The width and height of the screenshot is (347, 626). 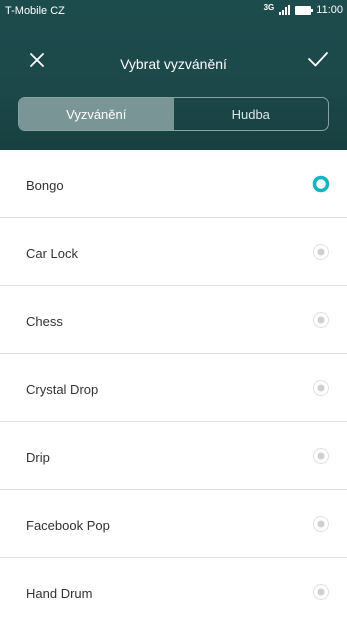 What do you see at coordinates (38, 457) in the screenshot?
I see `list-item-label: Drip` at bounding box center [38, 457].